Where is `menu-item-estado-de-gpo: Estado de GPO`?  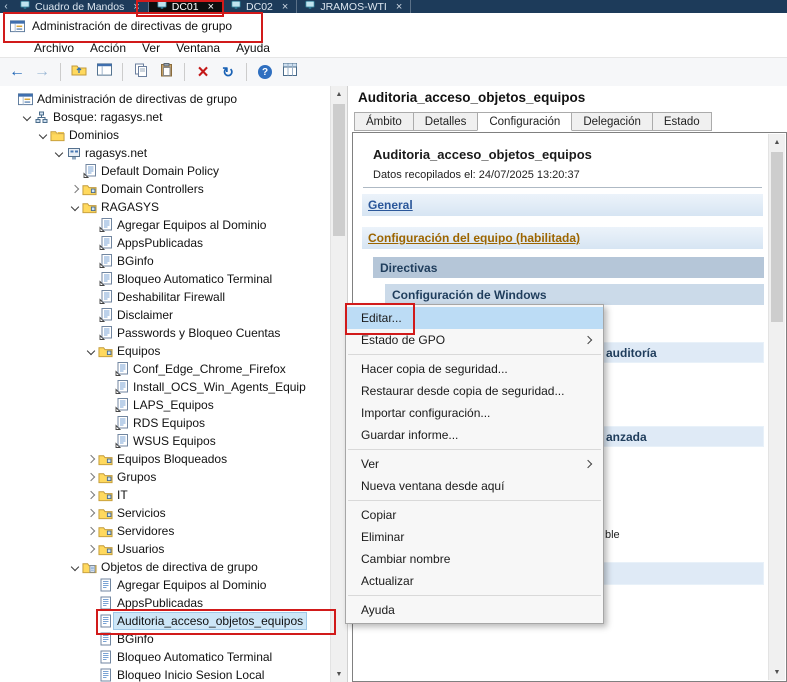
menu-item-estado-de-gpo: Estado de GPO is located at coordinates (474, 340).